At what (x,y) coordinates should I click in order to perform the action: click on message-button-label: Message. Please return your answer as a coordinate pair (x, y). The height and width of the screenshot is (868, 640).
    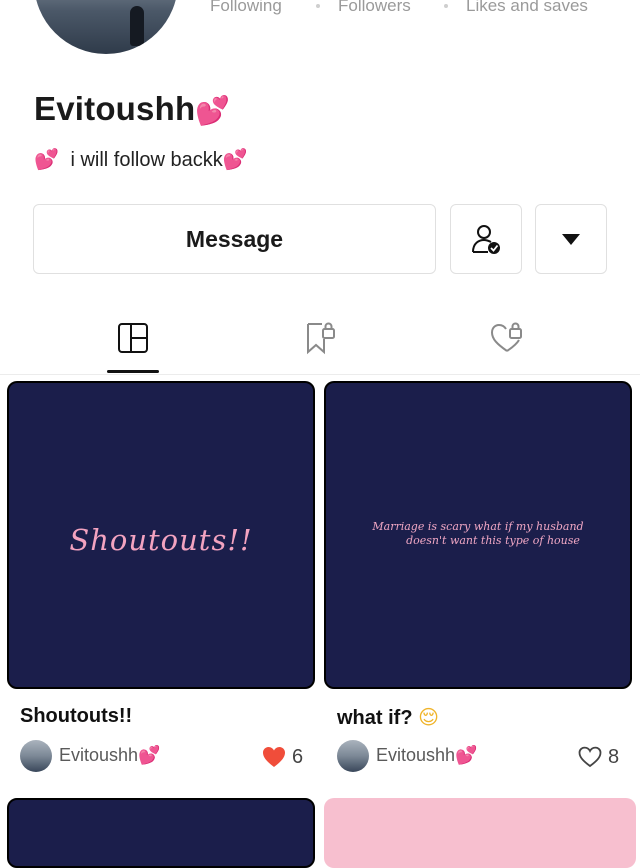
    Looking at the image, I should click on (234, 238).